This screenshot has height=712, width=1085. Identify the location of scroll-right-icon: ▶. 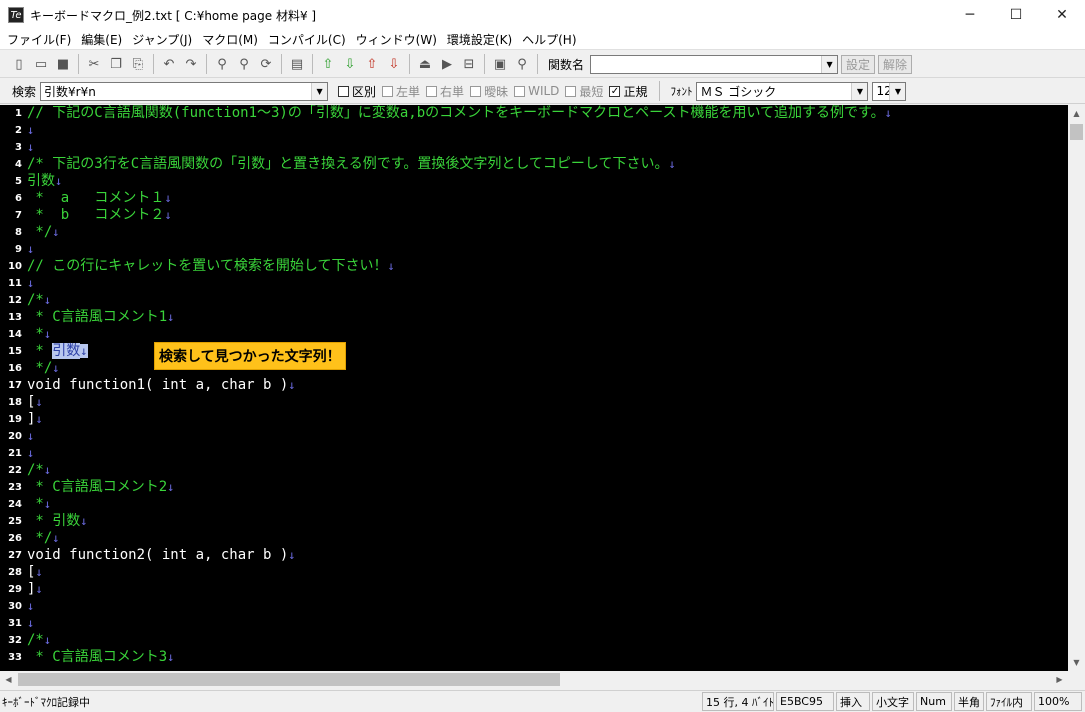
(1059, 679).